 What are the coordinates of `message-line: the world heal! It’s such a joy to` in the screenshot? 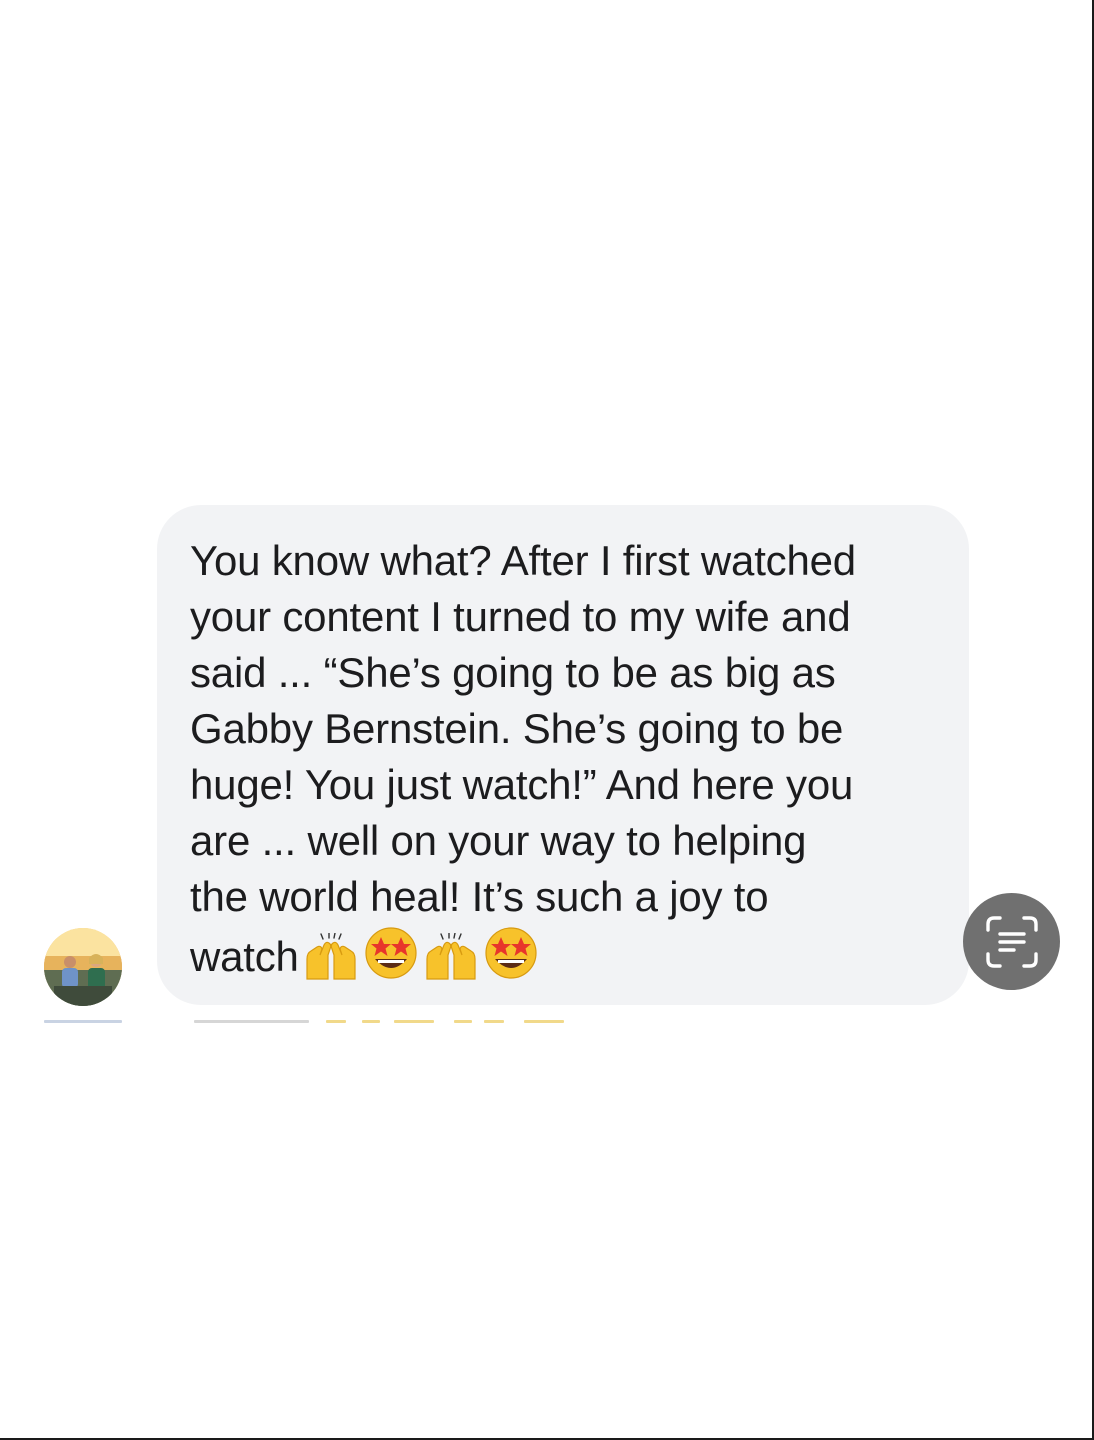 It's located at (479, 896).